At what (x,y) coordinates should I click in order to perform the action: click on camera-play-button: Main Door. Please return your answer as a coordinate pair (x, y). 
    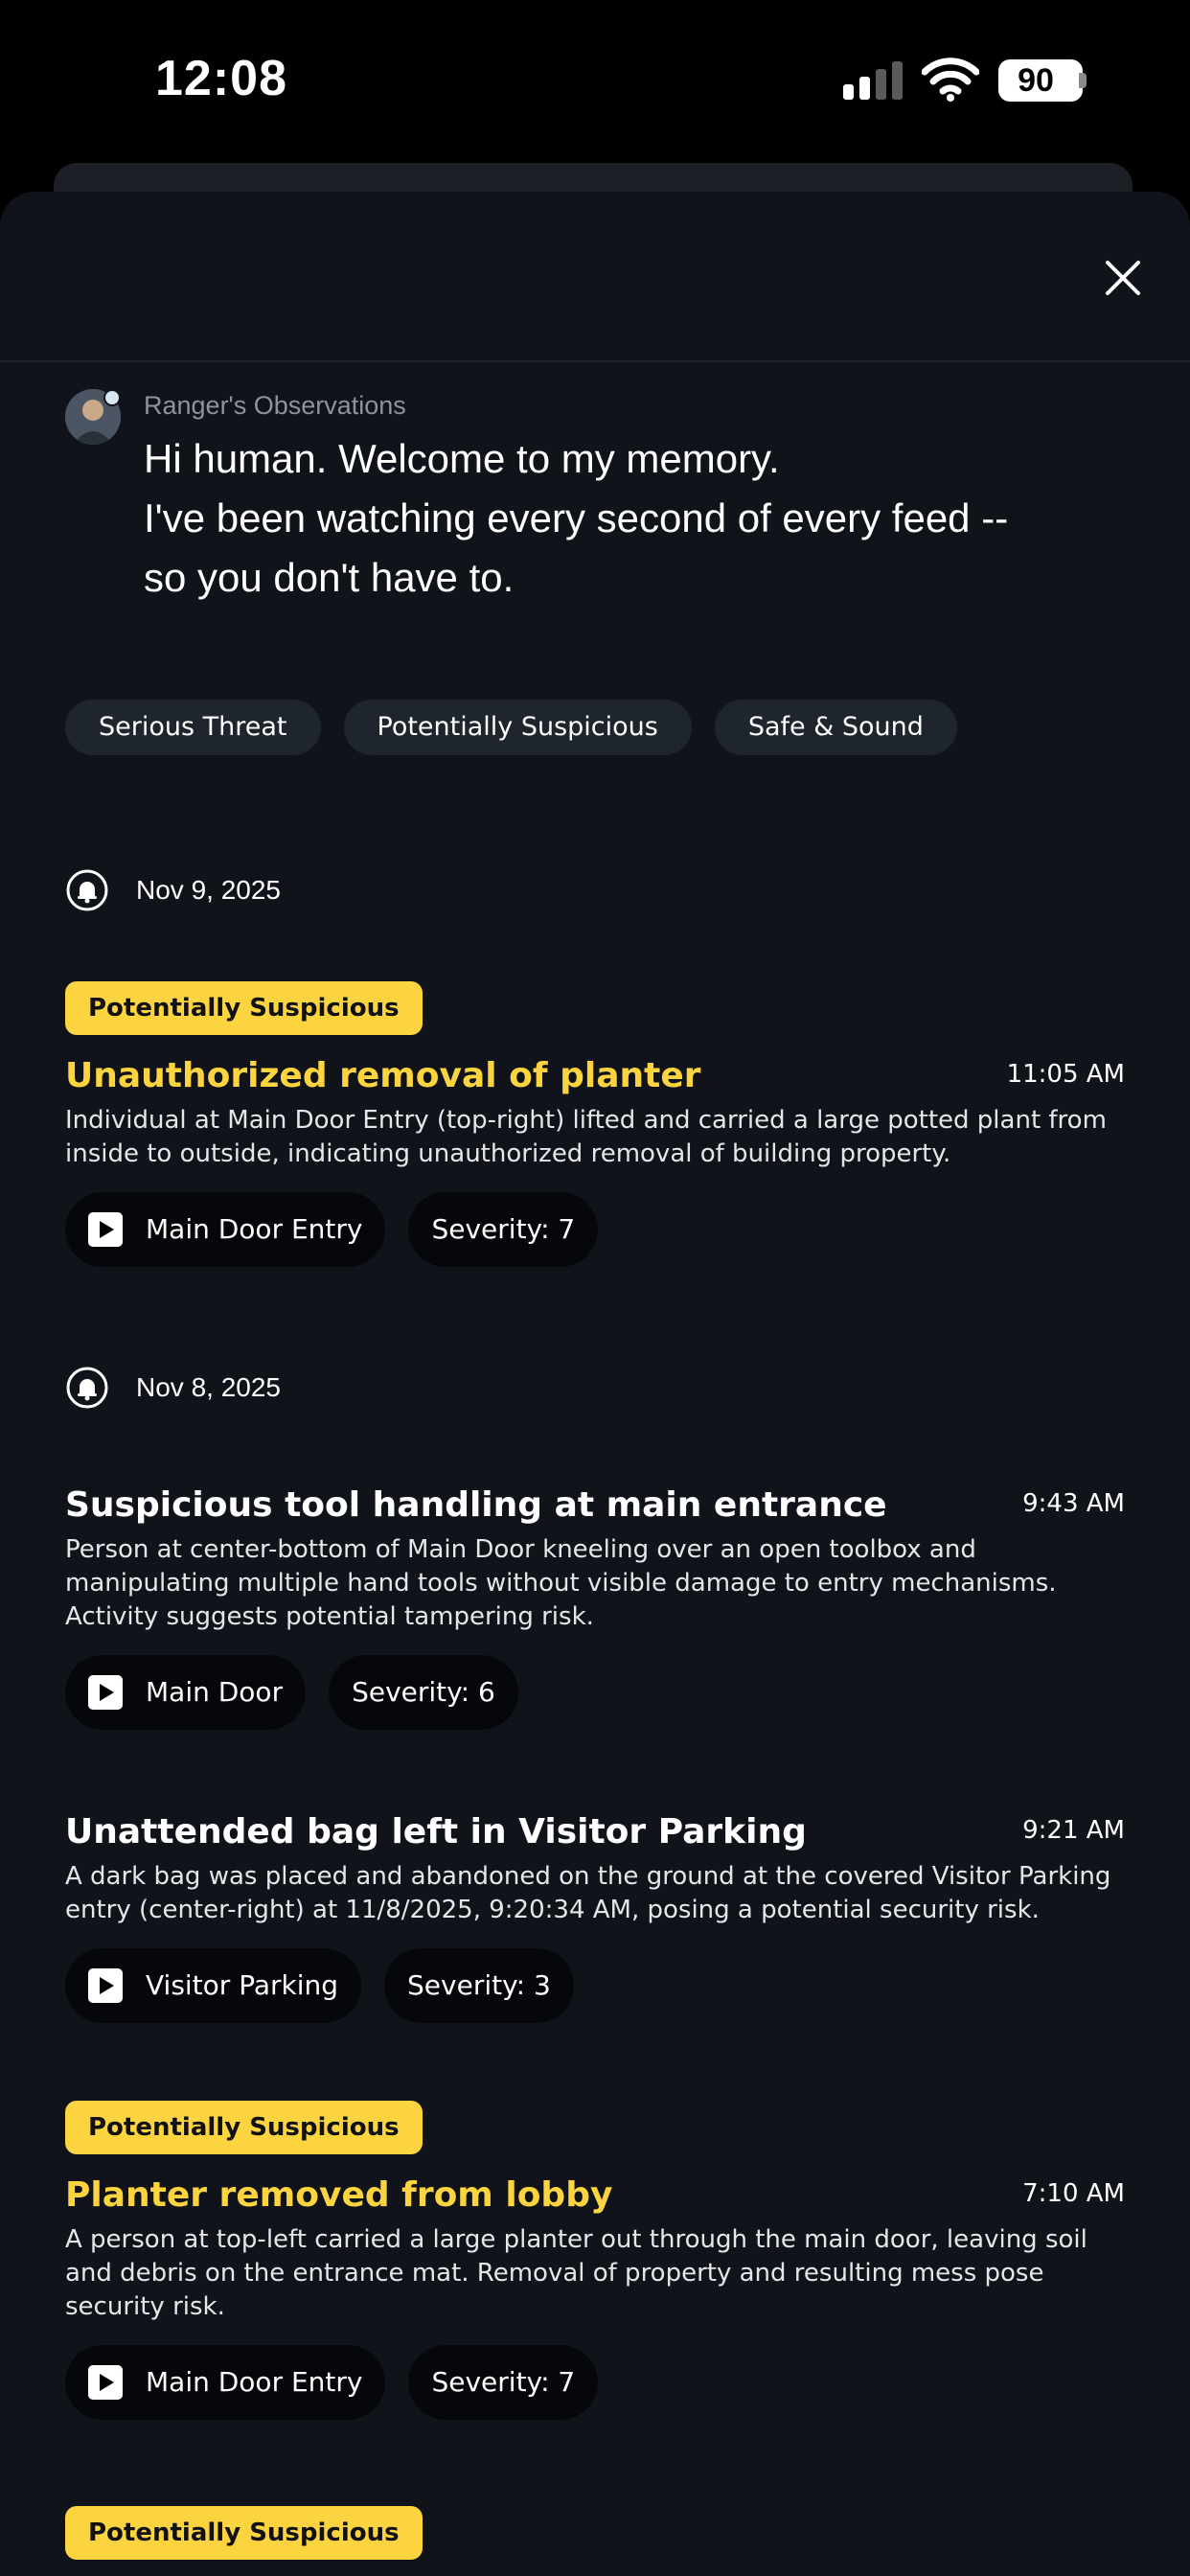
    Looking at the image, I should click on (186, 1692).